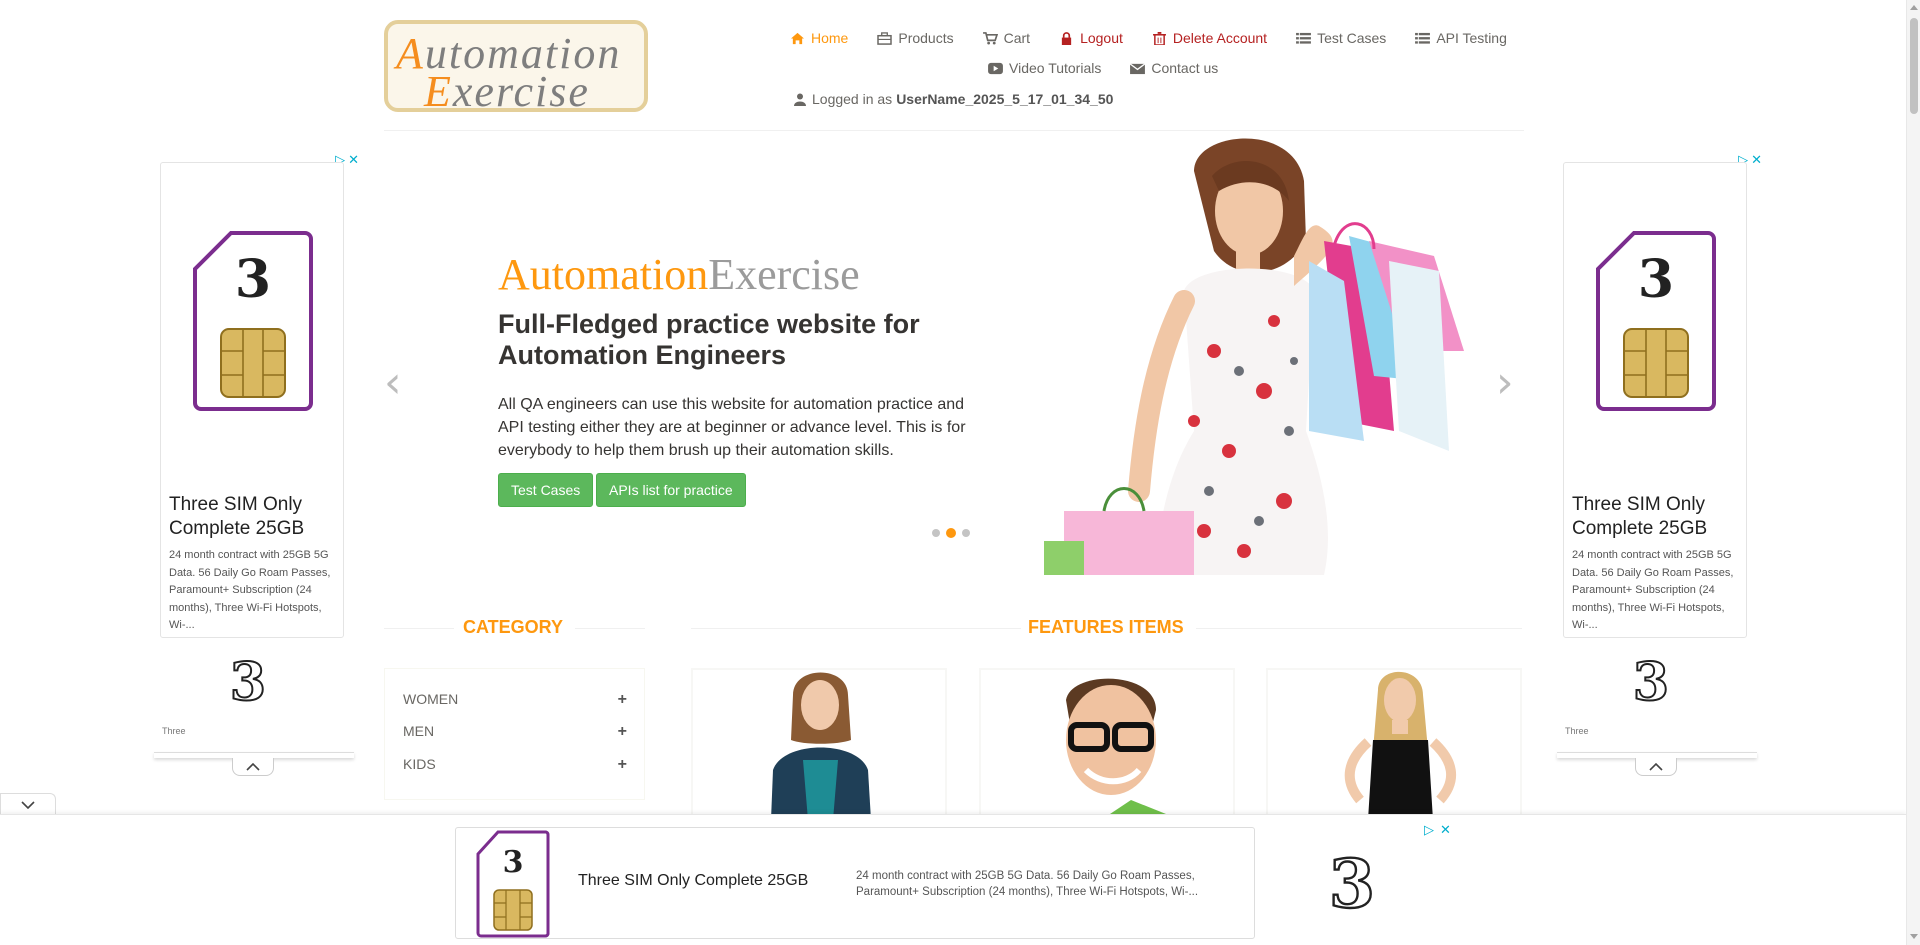 Image resolution: width=1920 pixels, height=945 pixels. I want to click on bottom-ad-headline: Three SIM Only Complete 25GB, so click(693, 881).